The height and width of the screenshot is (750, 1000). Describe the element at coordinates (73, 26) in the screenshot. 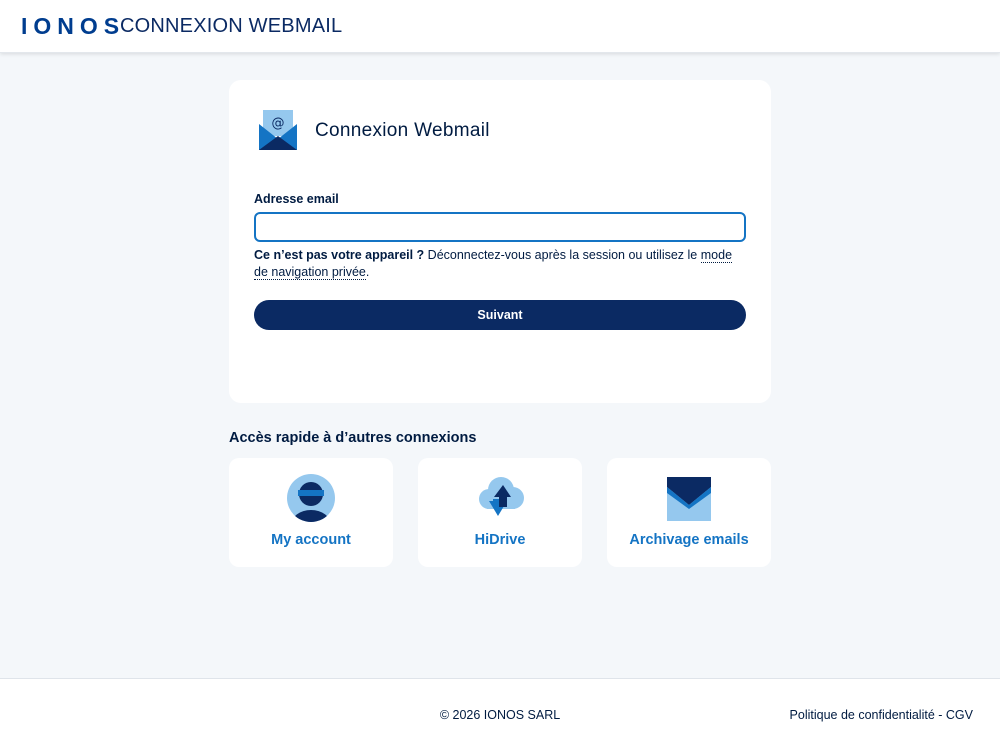

I see `ionos-logo: IONOS` at that location.